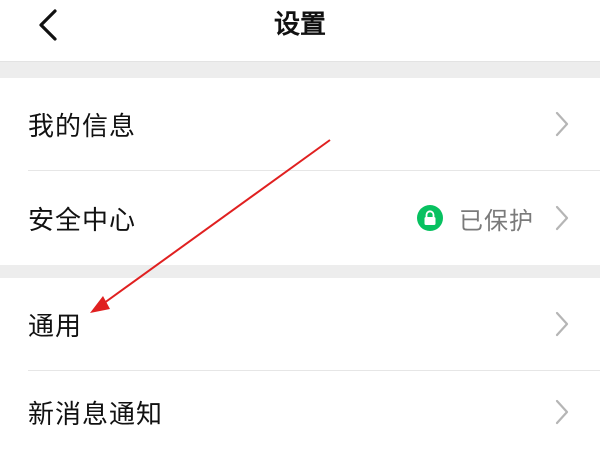 Image resolution: width=600 pixels, height=450 pixels. I want to click on status-text: 已保护, so click(496, 220).